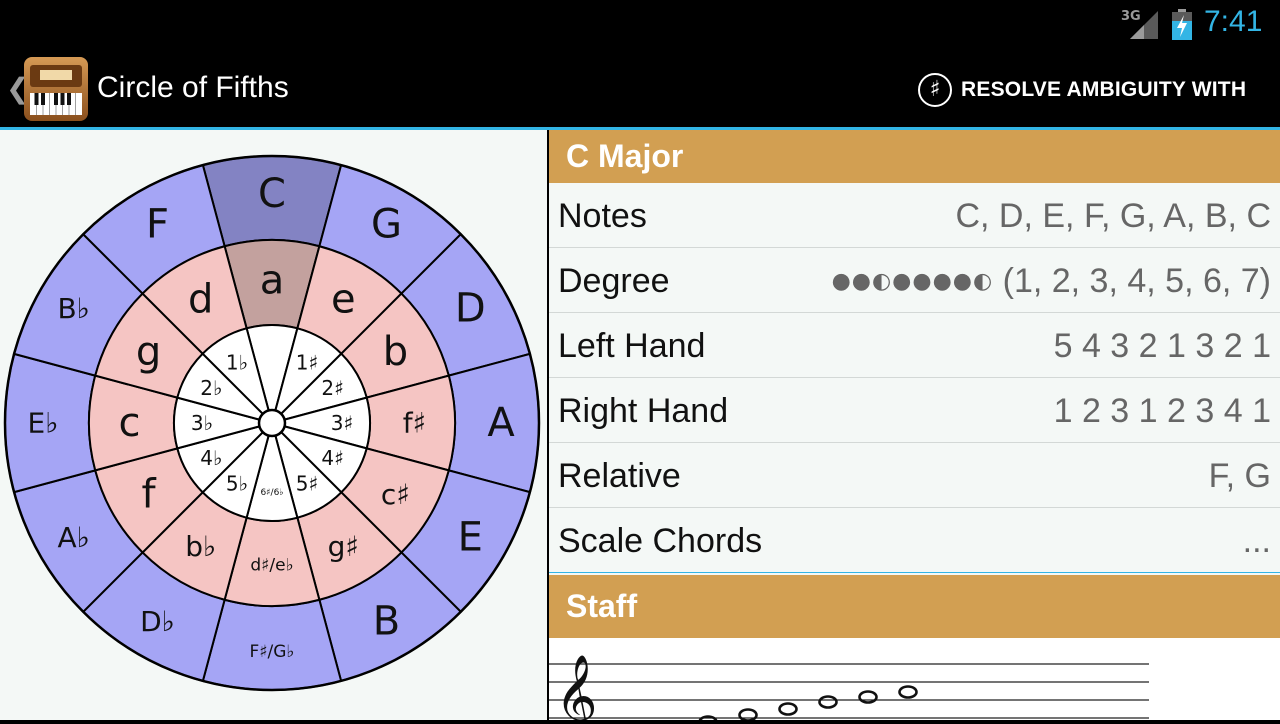  I want to click on left-hand-value: 5 4 3 2 1 3 2 1, so click(1162, 346).